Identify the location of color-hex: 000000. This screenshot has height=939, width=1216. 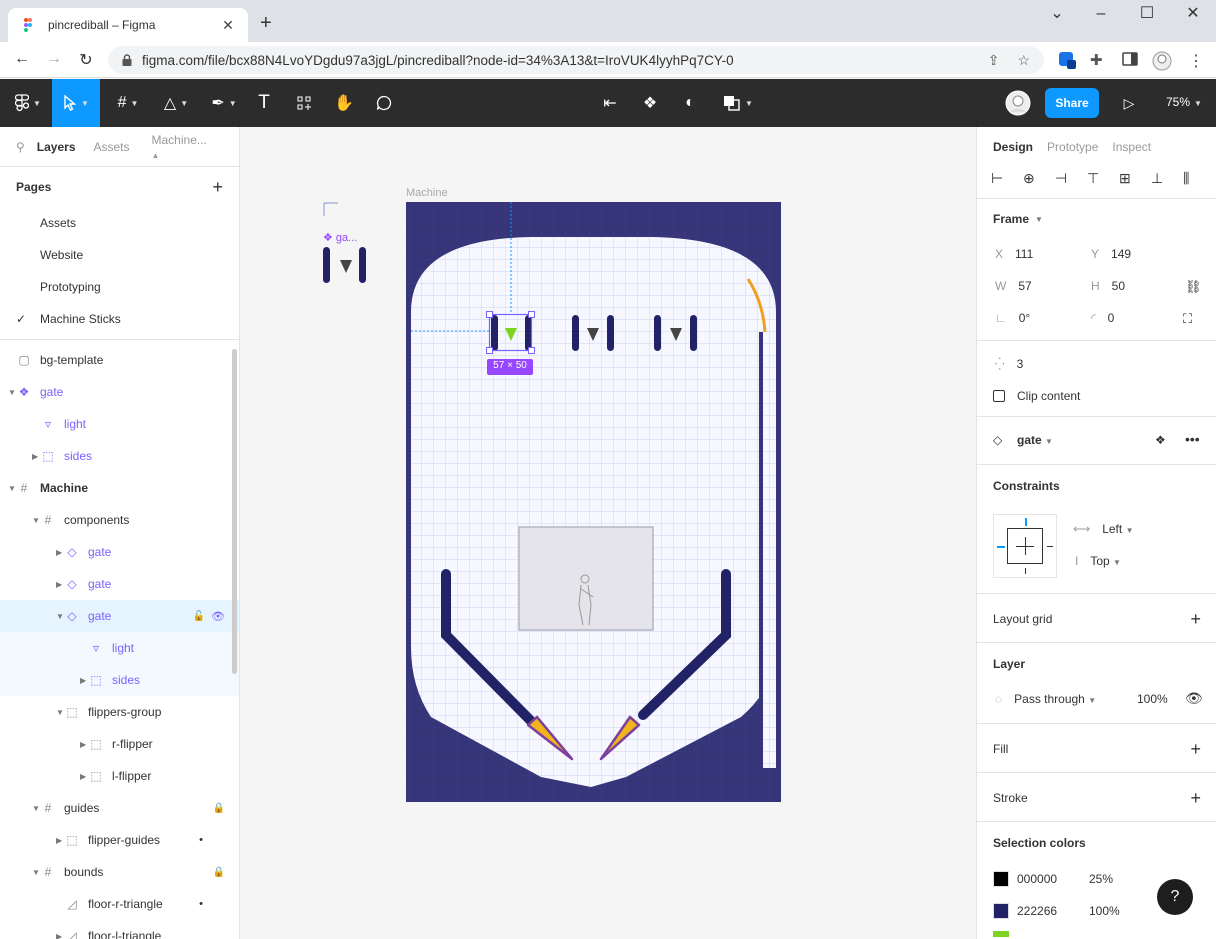
(1053, 879).